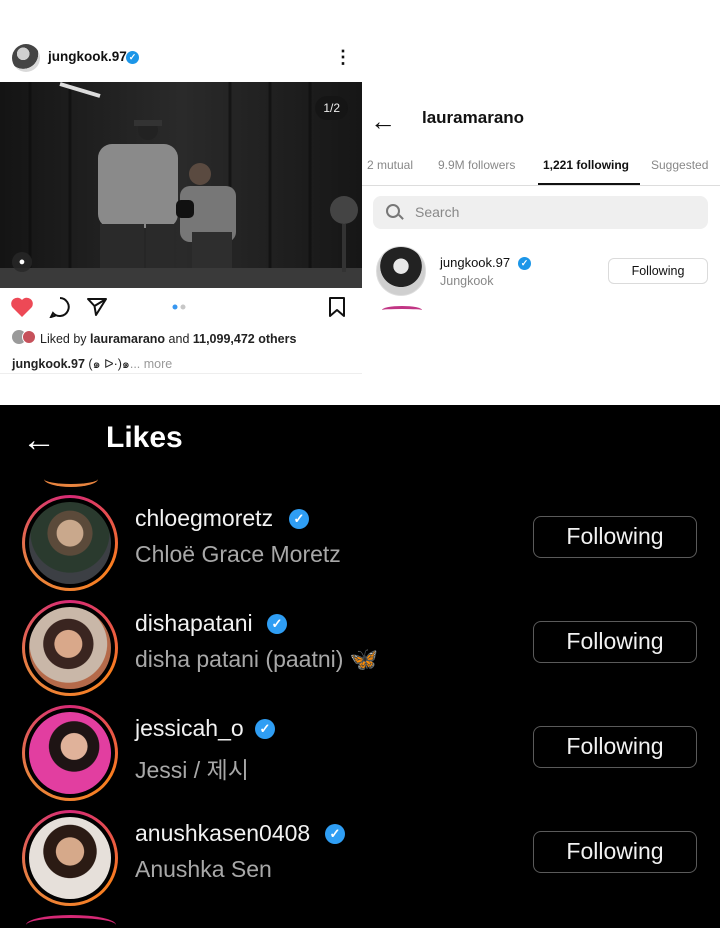 The width and height of the screenshot is (720, 928). What do you see at coordinates (181, 373) in the screenshot?
I see `divider` at bounding box center [181, 373].